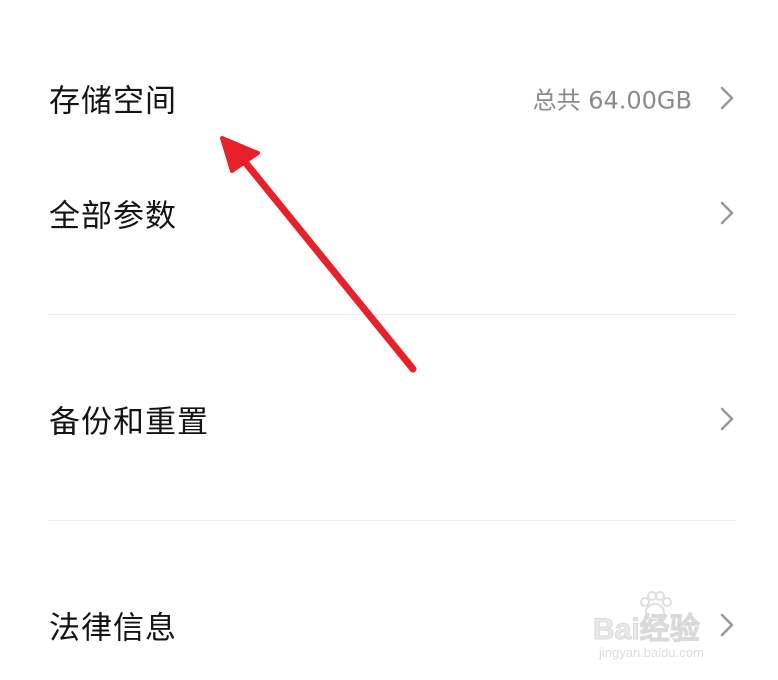  Describe the element at coordinates (612, 100) in the screenshot. I see `storage-total-value: 总共 64.00GB` at that location.